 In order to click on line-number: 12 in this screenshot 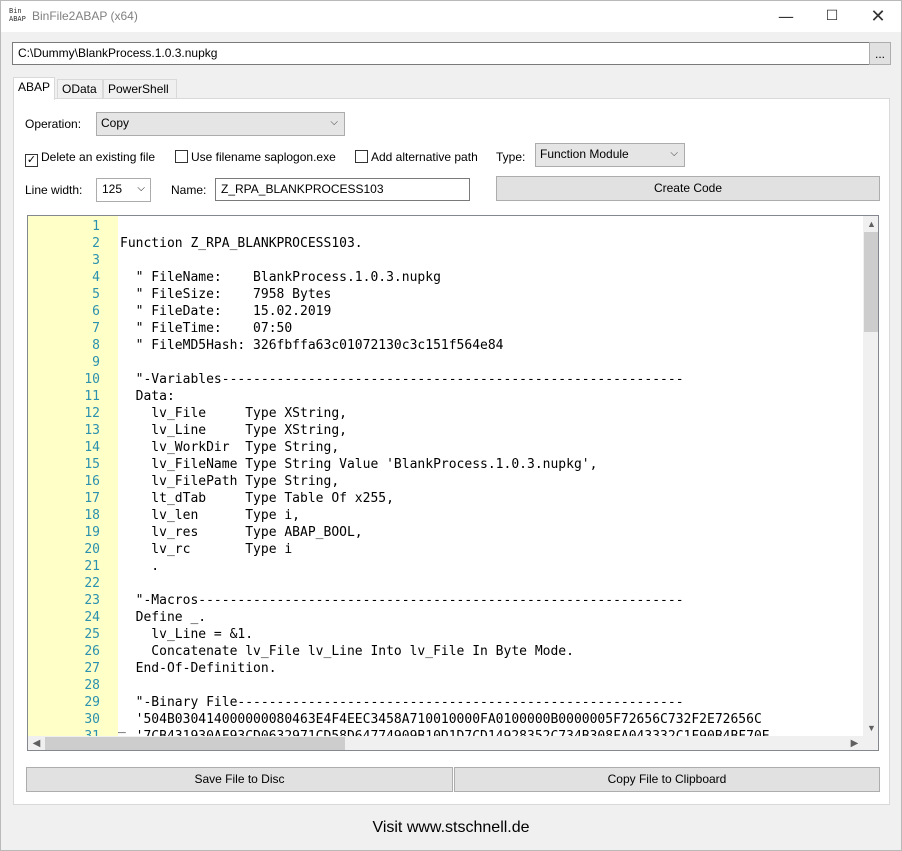, I will do `click(92, 413)`.